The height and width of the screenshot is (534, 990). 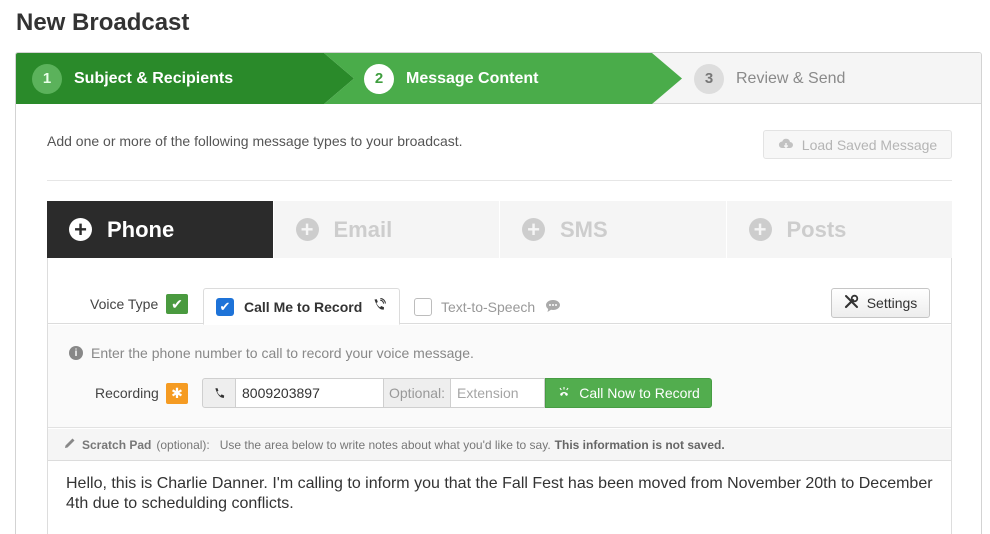 What do you see at coordinates (70, 444) in the screenshot?
I see `pencil-icon` at bounding box center [70, 444].